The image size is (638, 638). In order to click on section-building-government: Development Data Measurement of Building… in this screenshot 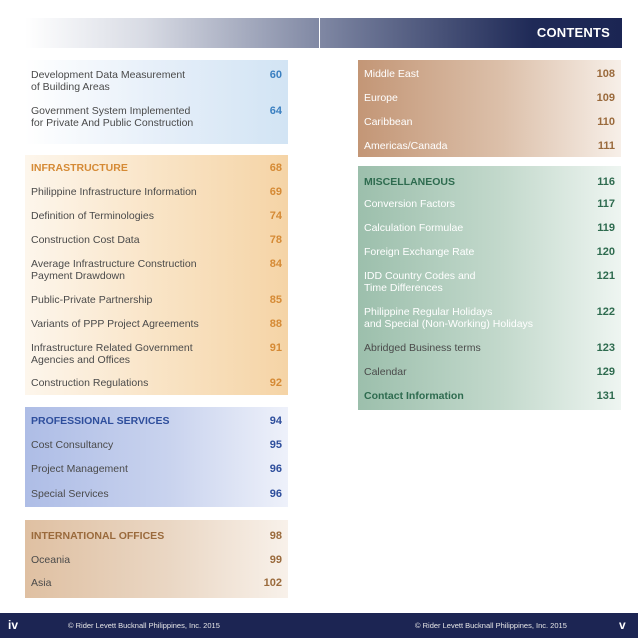, I will do `click(156, 102)`.